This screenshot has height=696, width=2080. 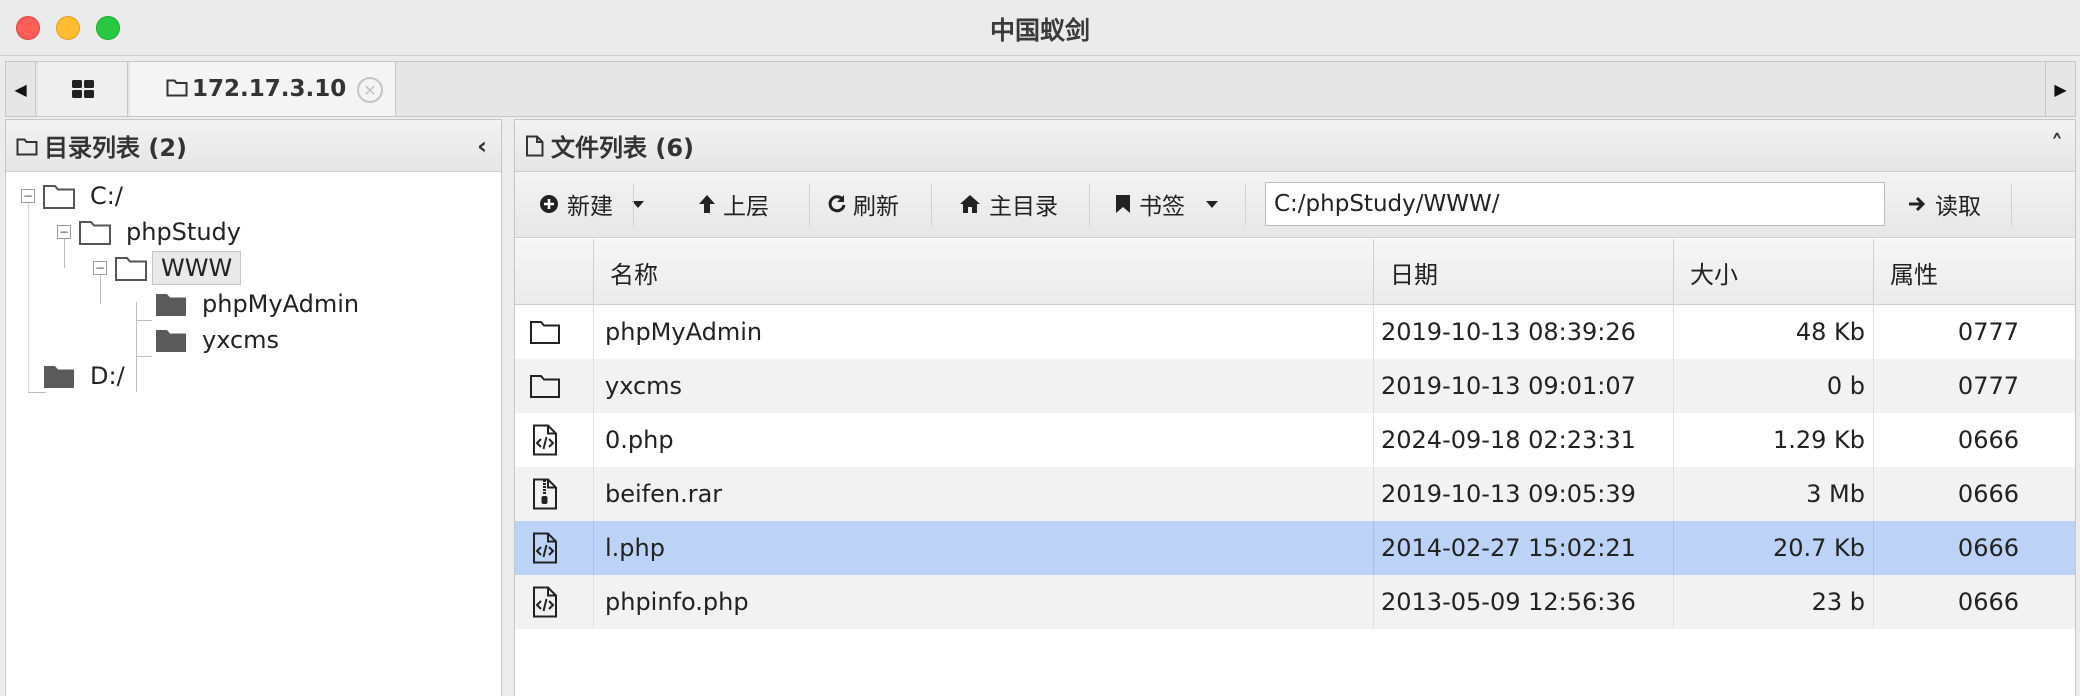 What do you see at coordinates (545, 494) in the screenshot?
I see `file-zip-icon` at bounding box center [545, 494].